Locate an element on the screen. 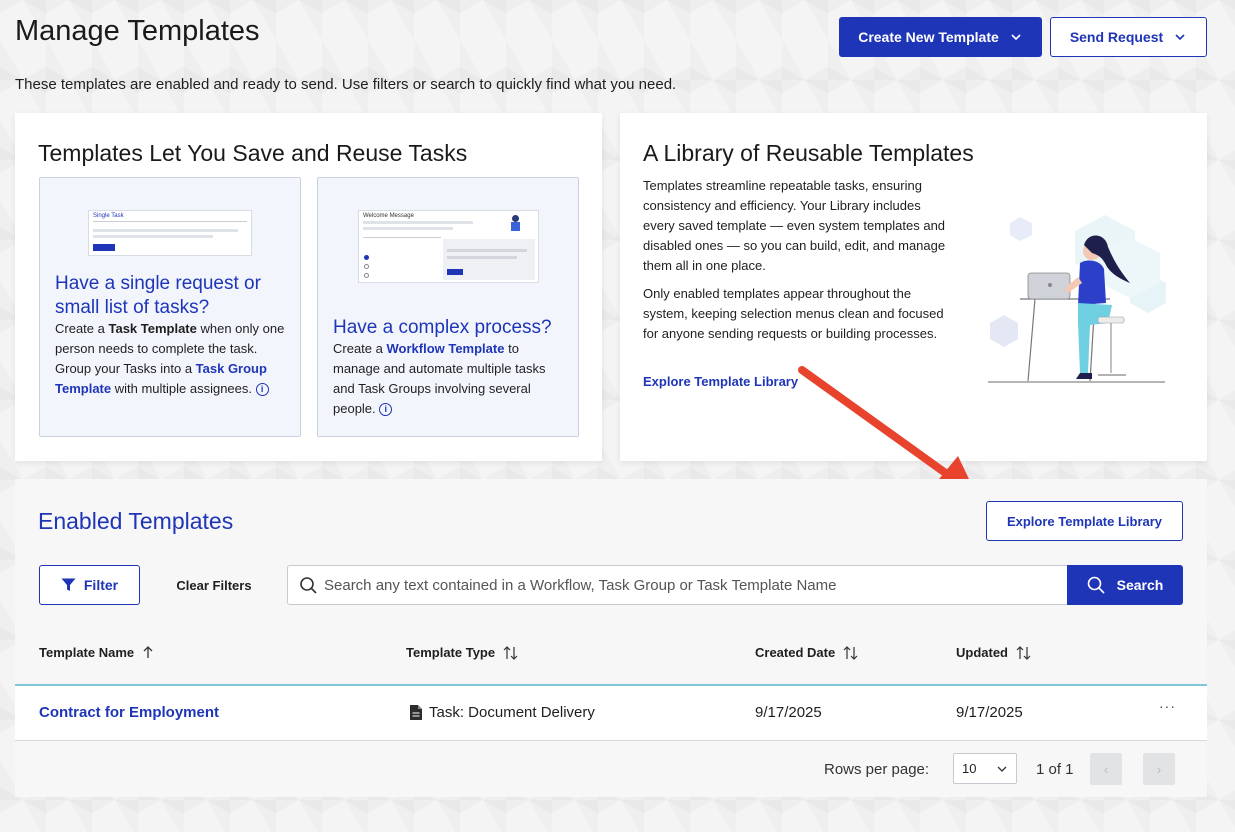 This screenshot has width=1235, height=832. create-new-template-button: Create New Template is located at coordinates (940, 37).